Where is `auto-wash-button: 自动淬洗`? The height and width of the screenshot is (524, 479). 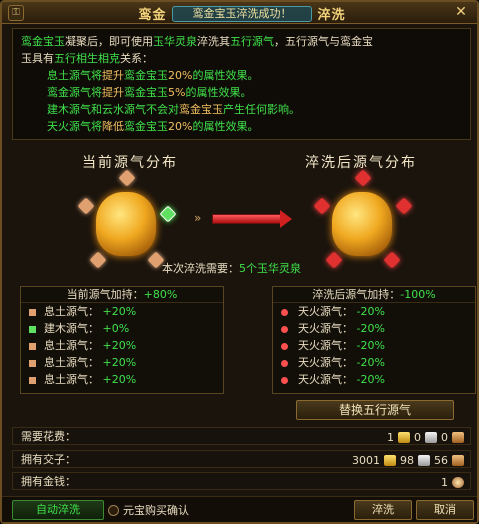
auto-wash-button: 自动淬洗 is located at coordinates (58, 510).